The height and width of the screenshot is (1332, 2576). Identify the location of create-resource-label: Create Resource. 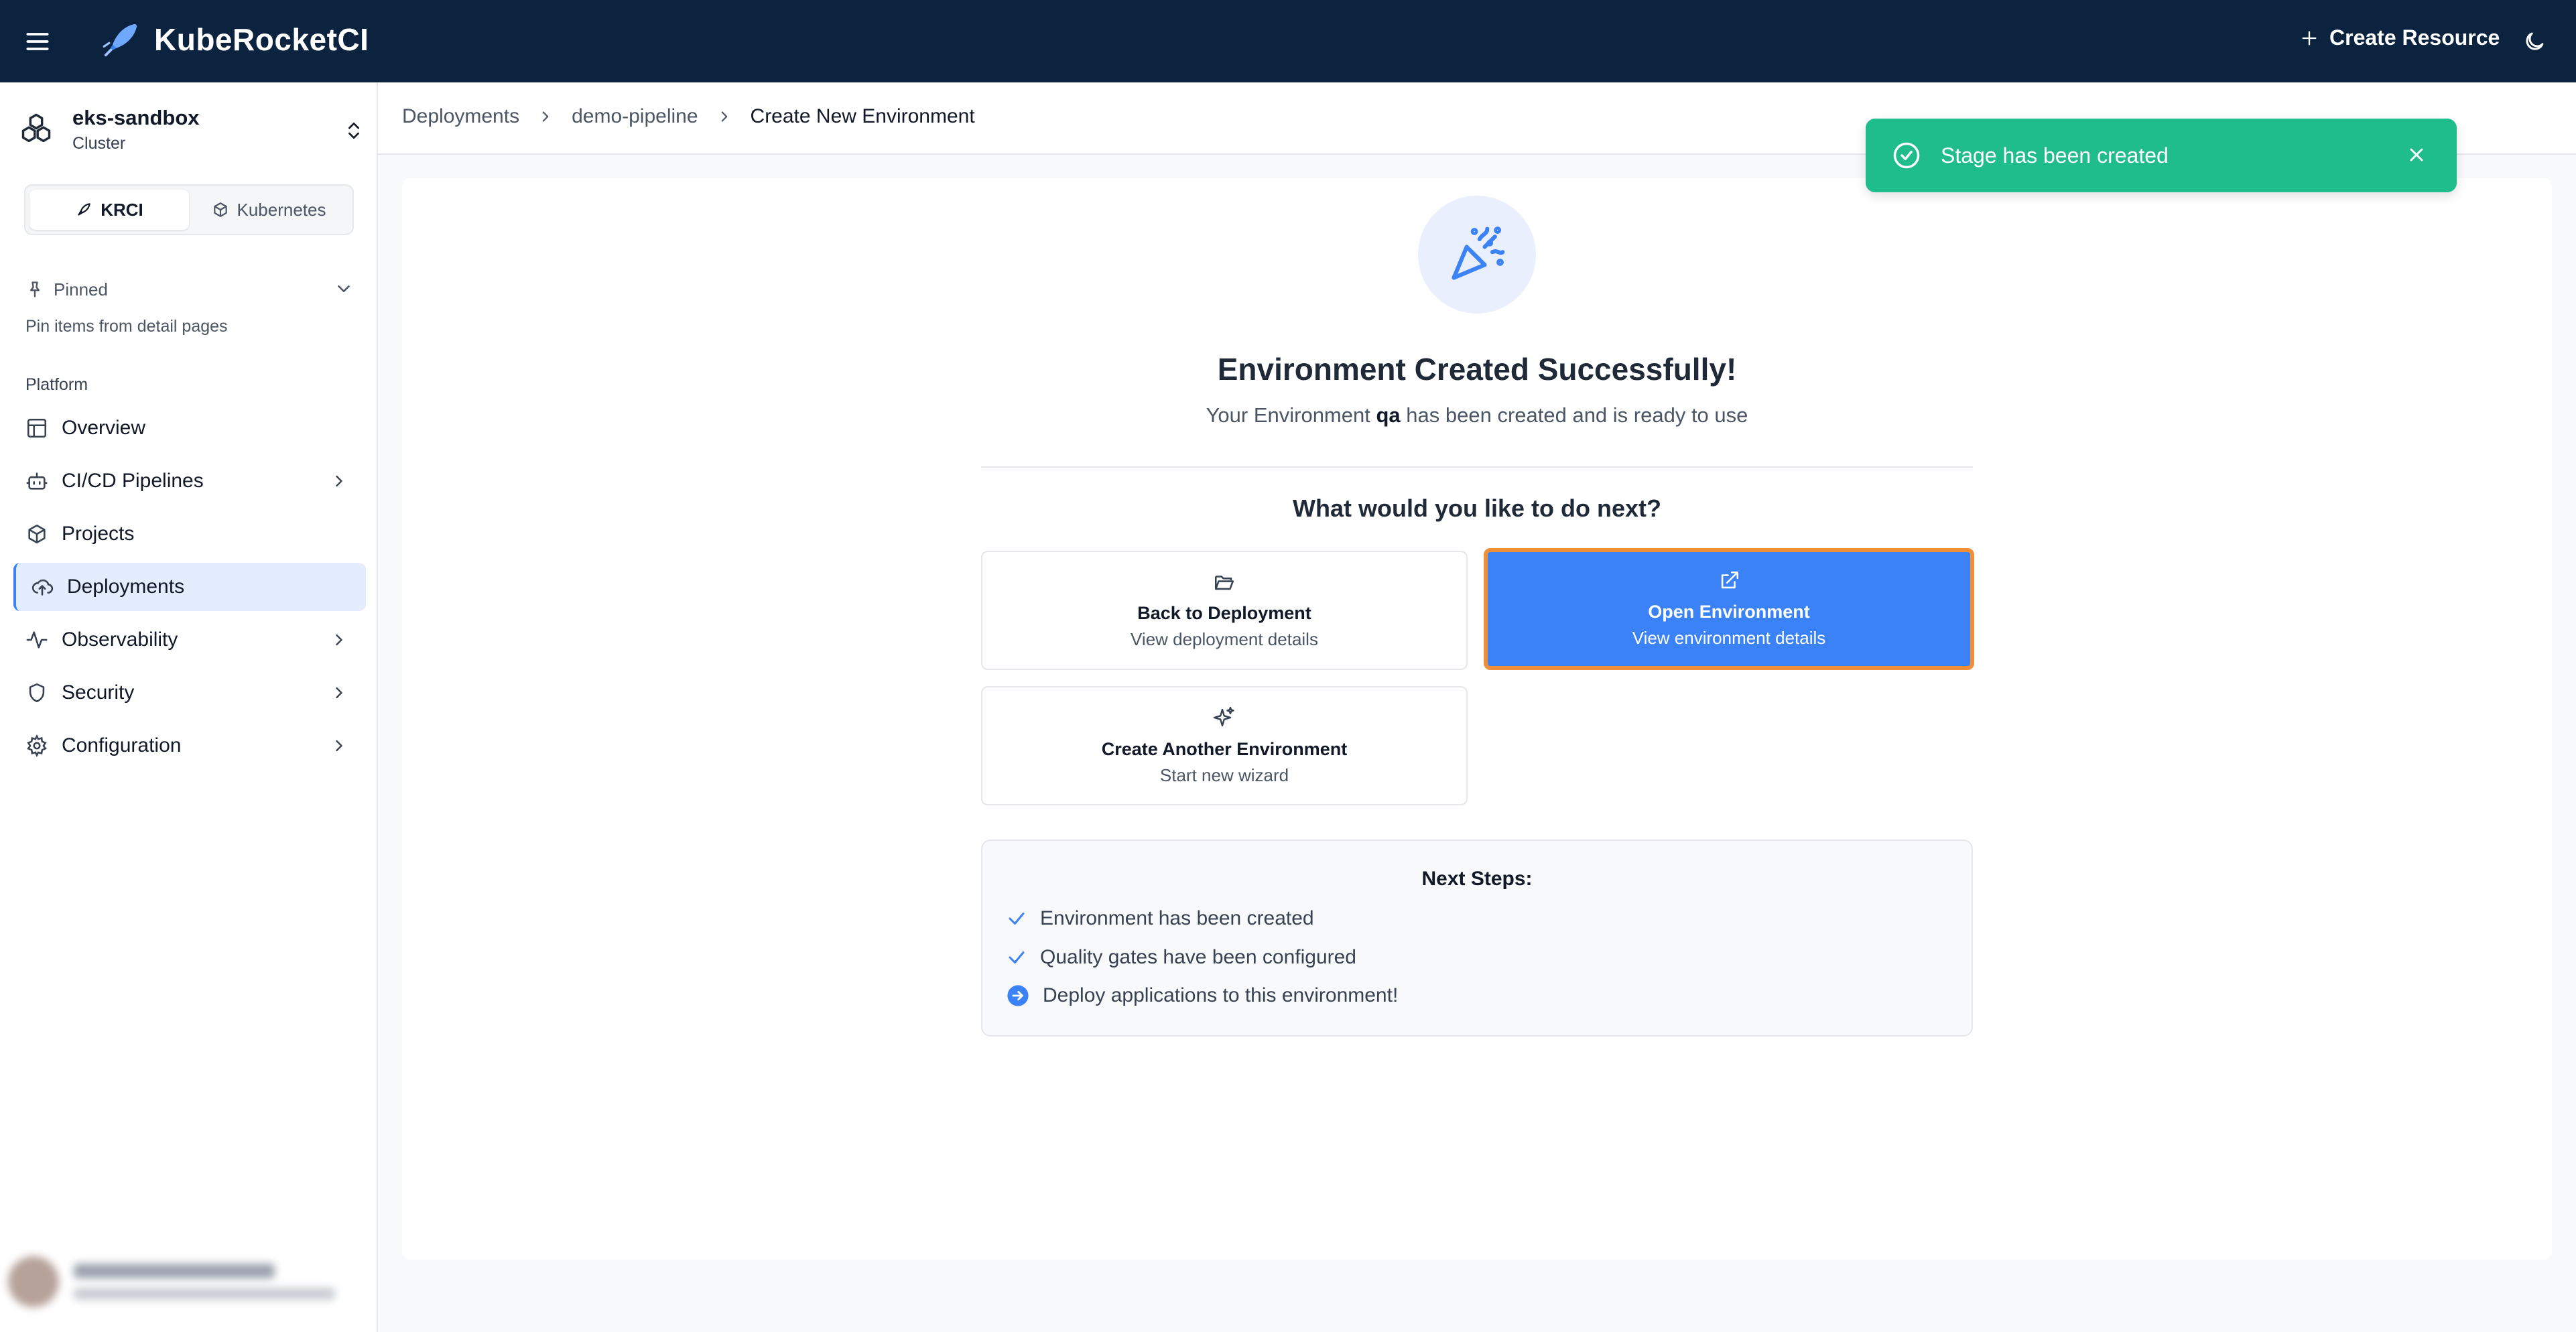
(2414, 37).